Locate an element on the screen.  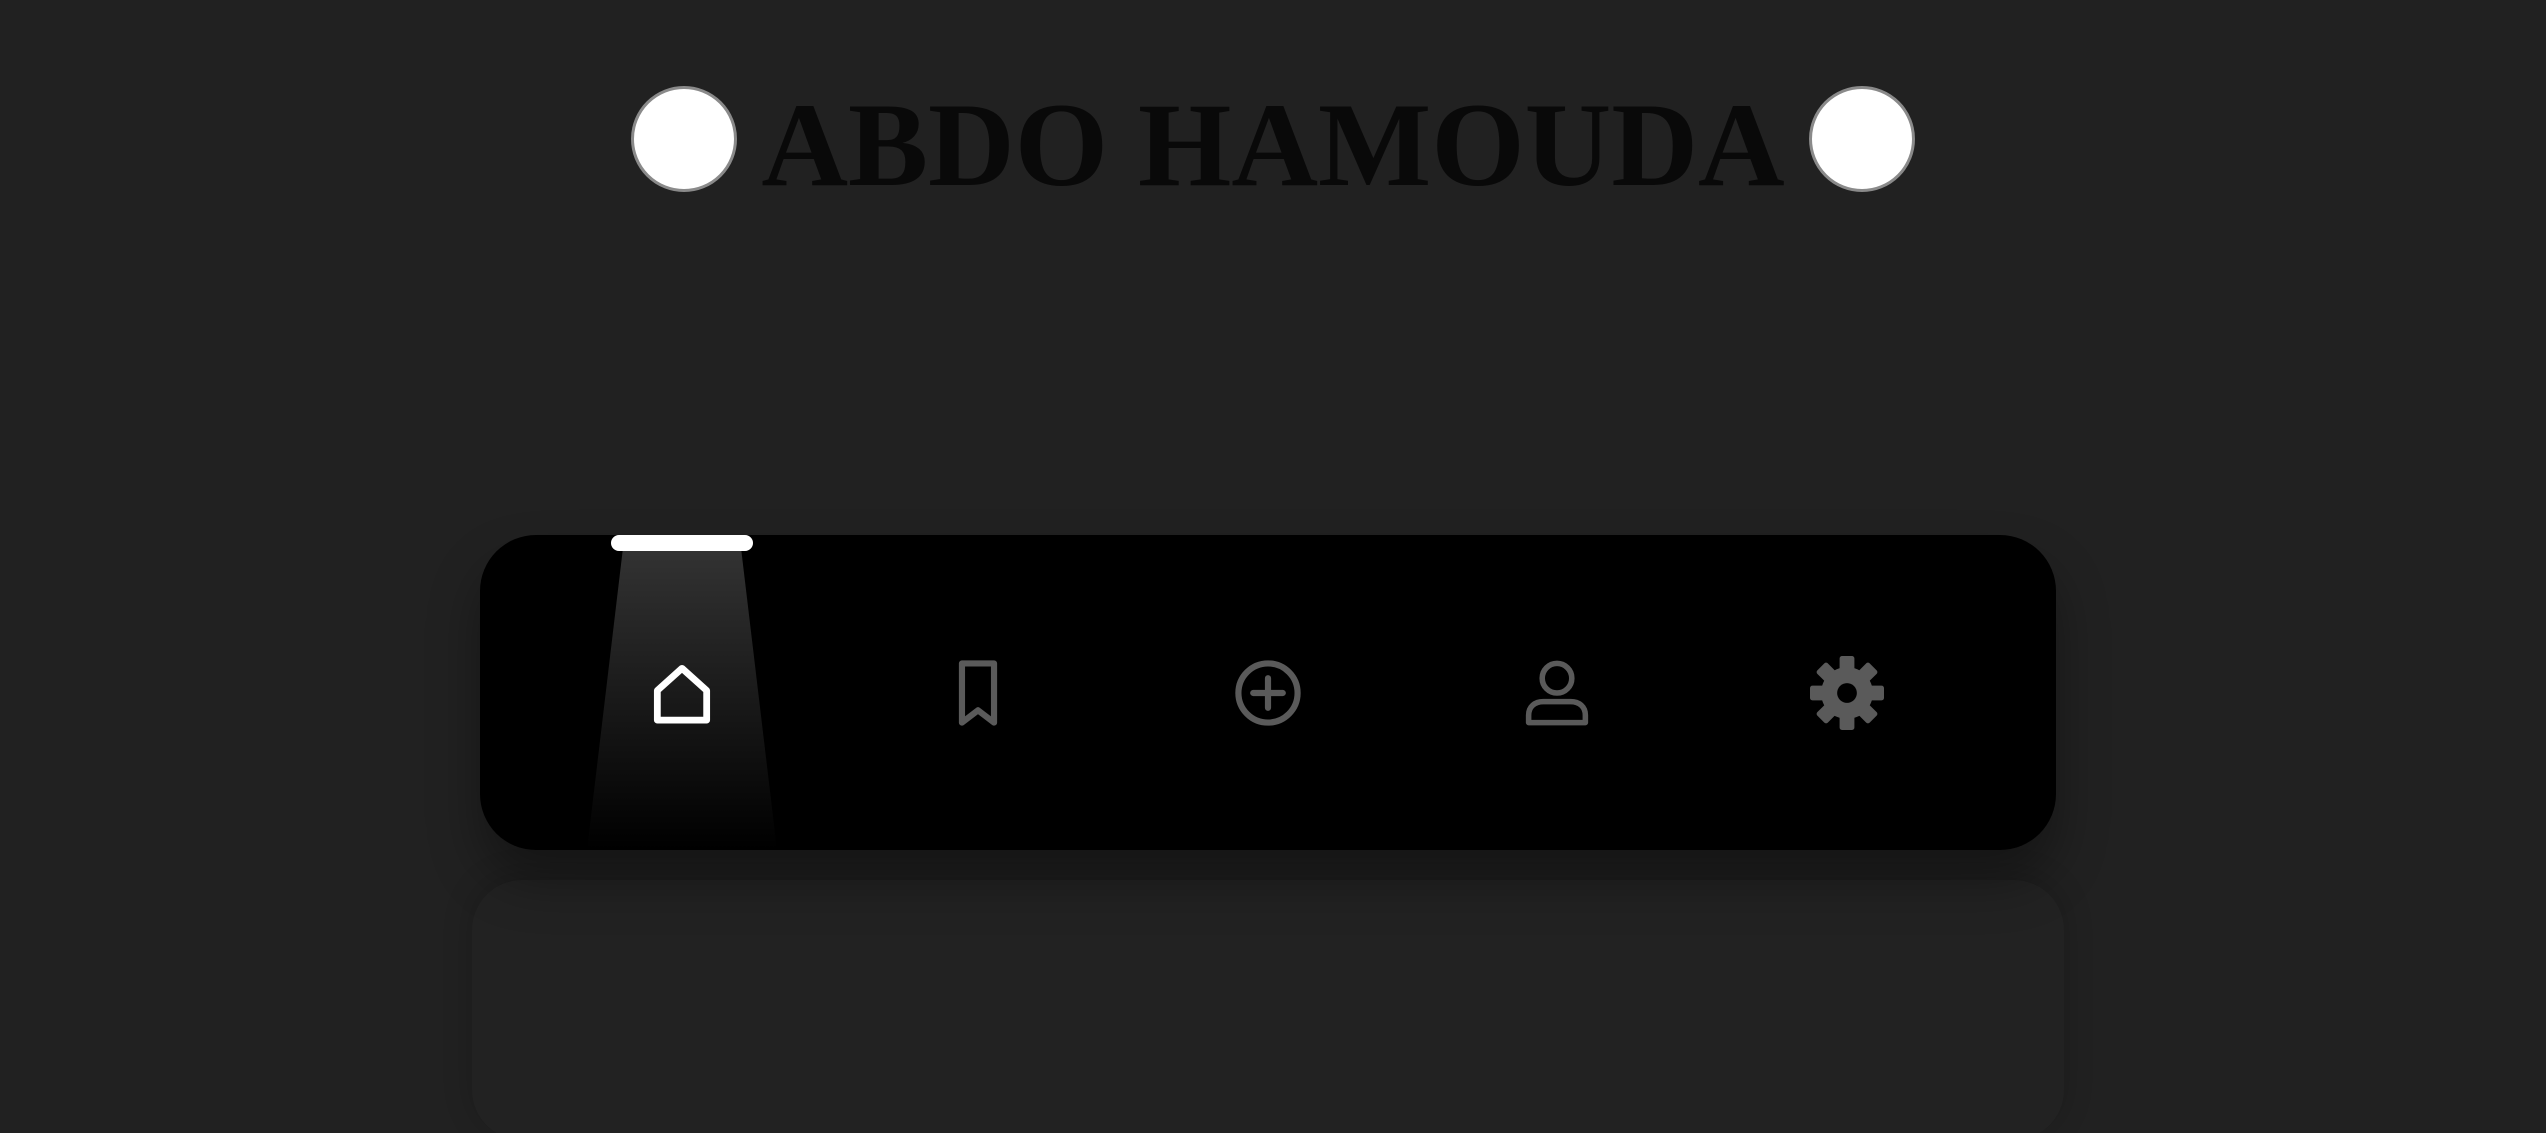
bookmark-icon is located at coordinates (978, 692).